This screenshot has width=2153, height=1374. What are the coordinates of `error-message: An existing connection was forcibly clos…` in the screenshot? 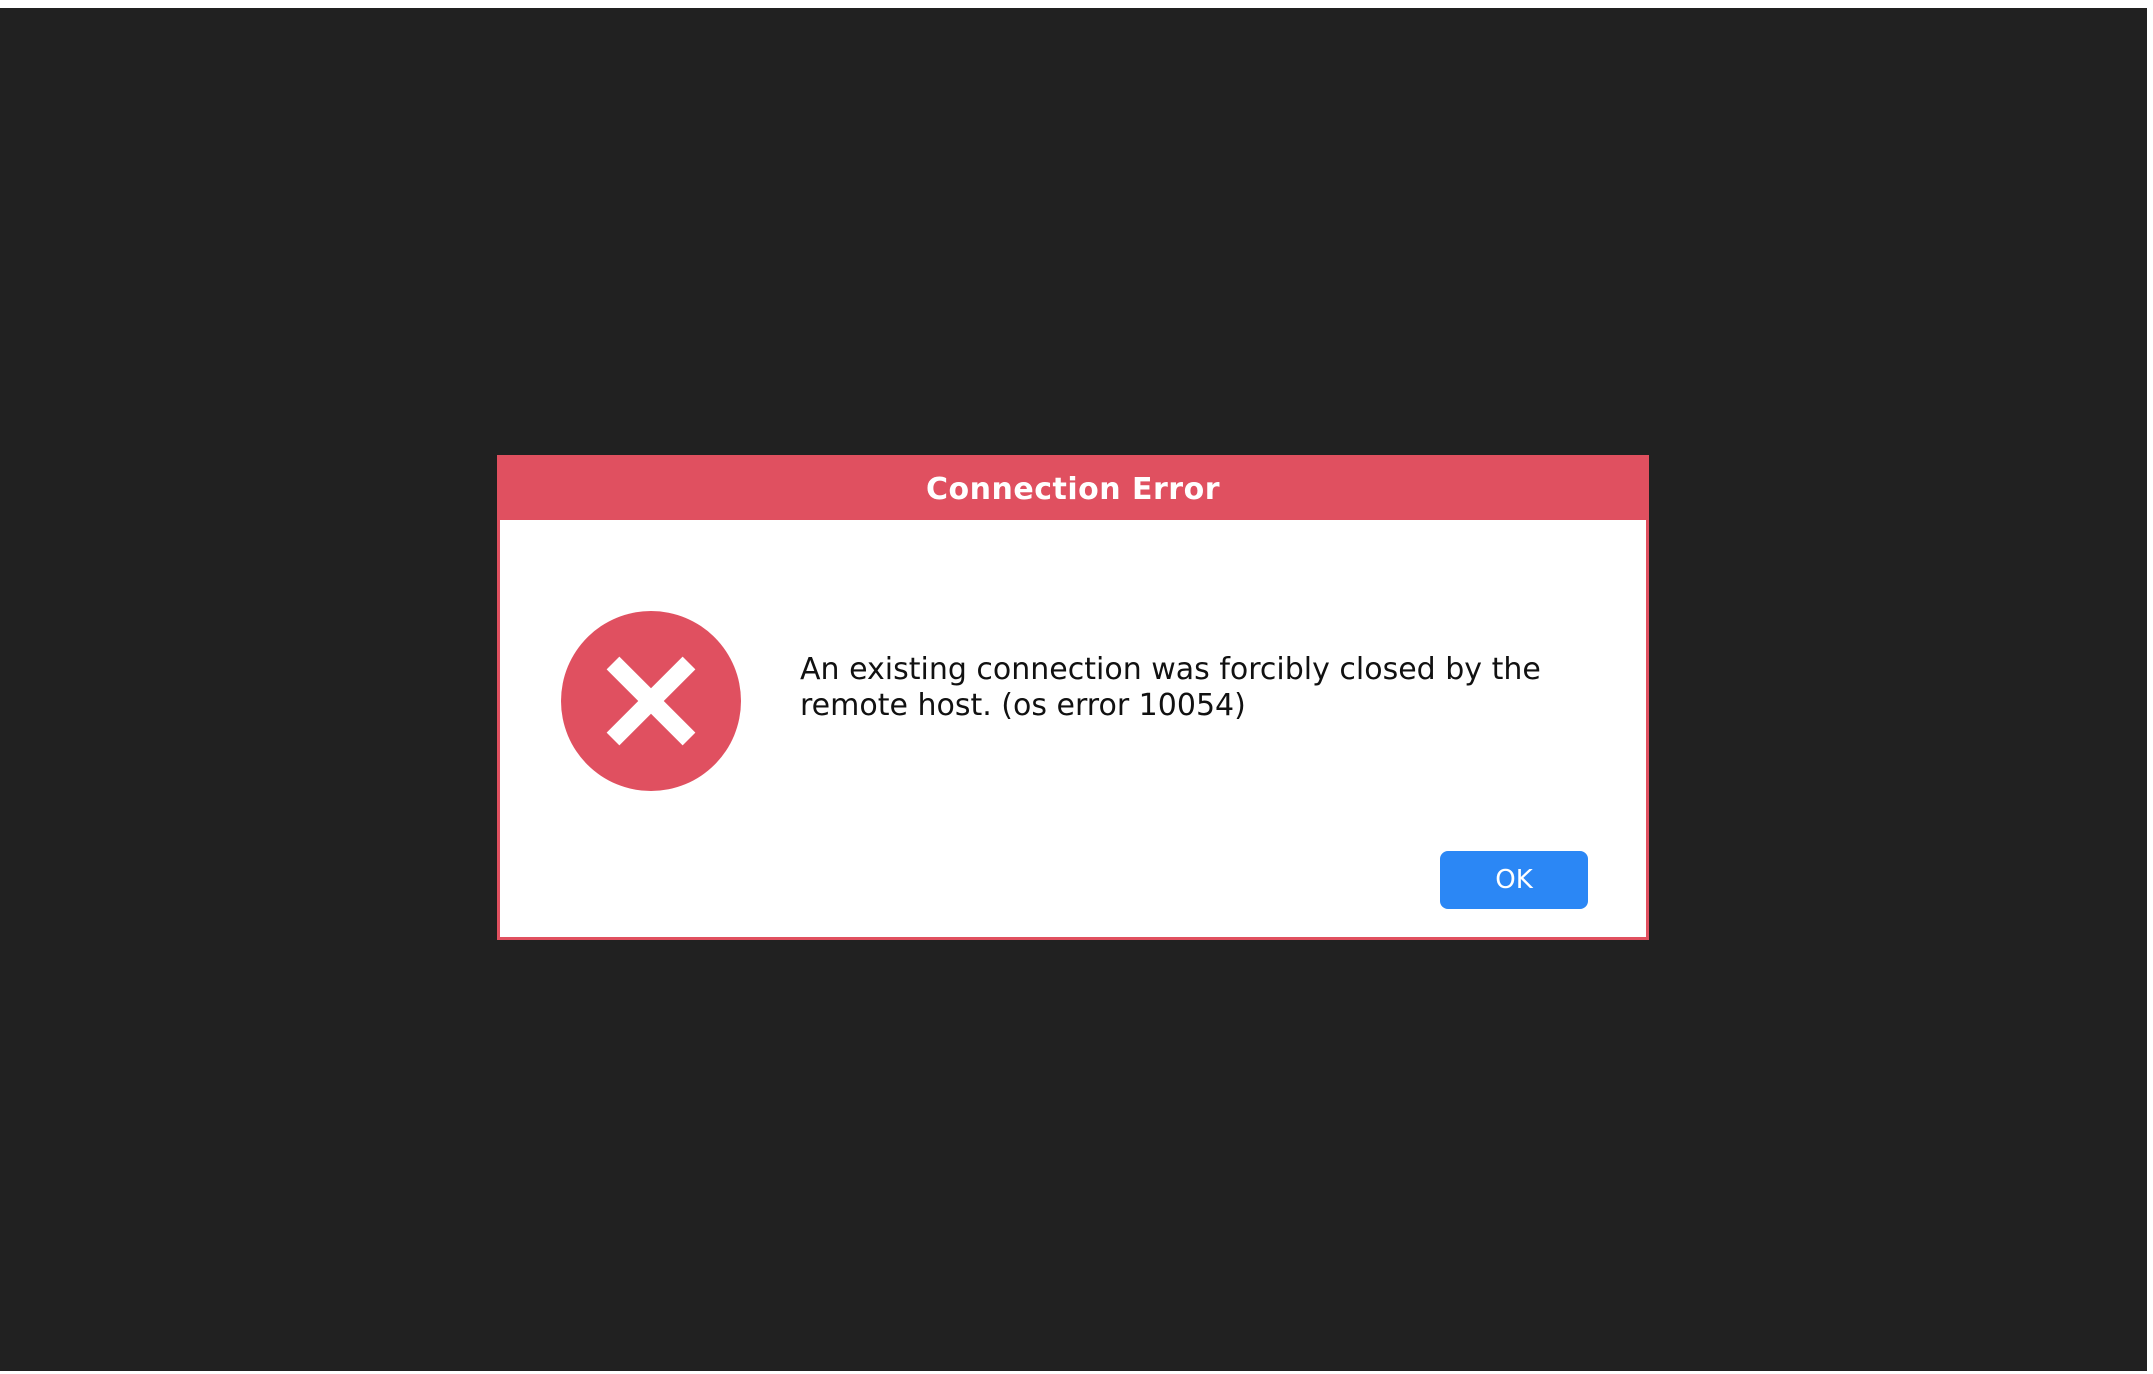 It's located at (1170, 687).